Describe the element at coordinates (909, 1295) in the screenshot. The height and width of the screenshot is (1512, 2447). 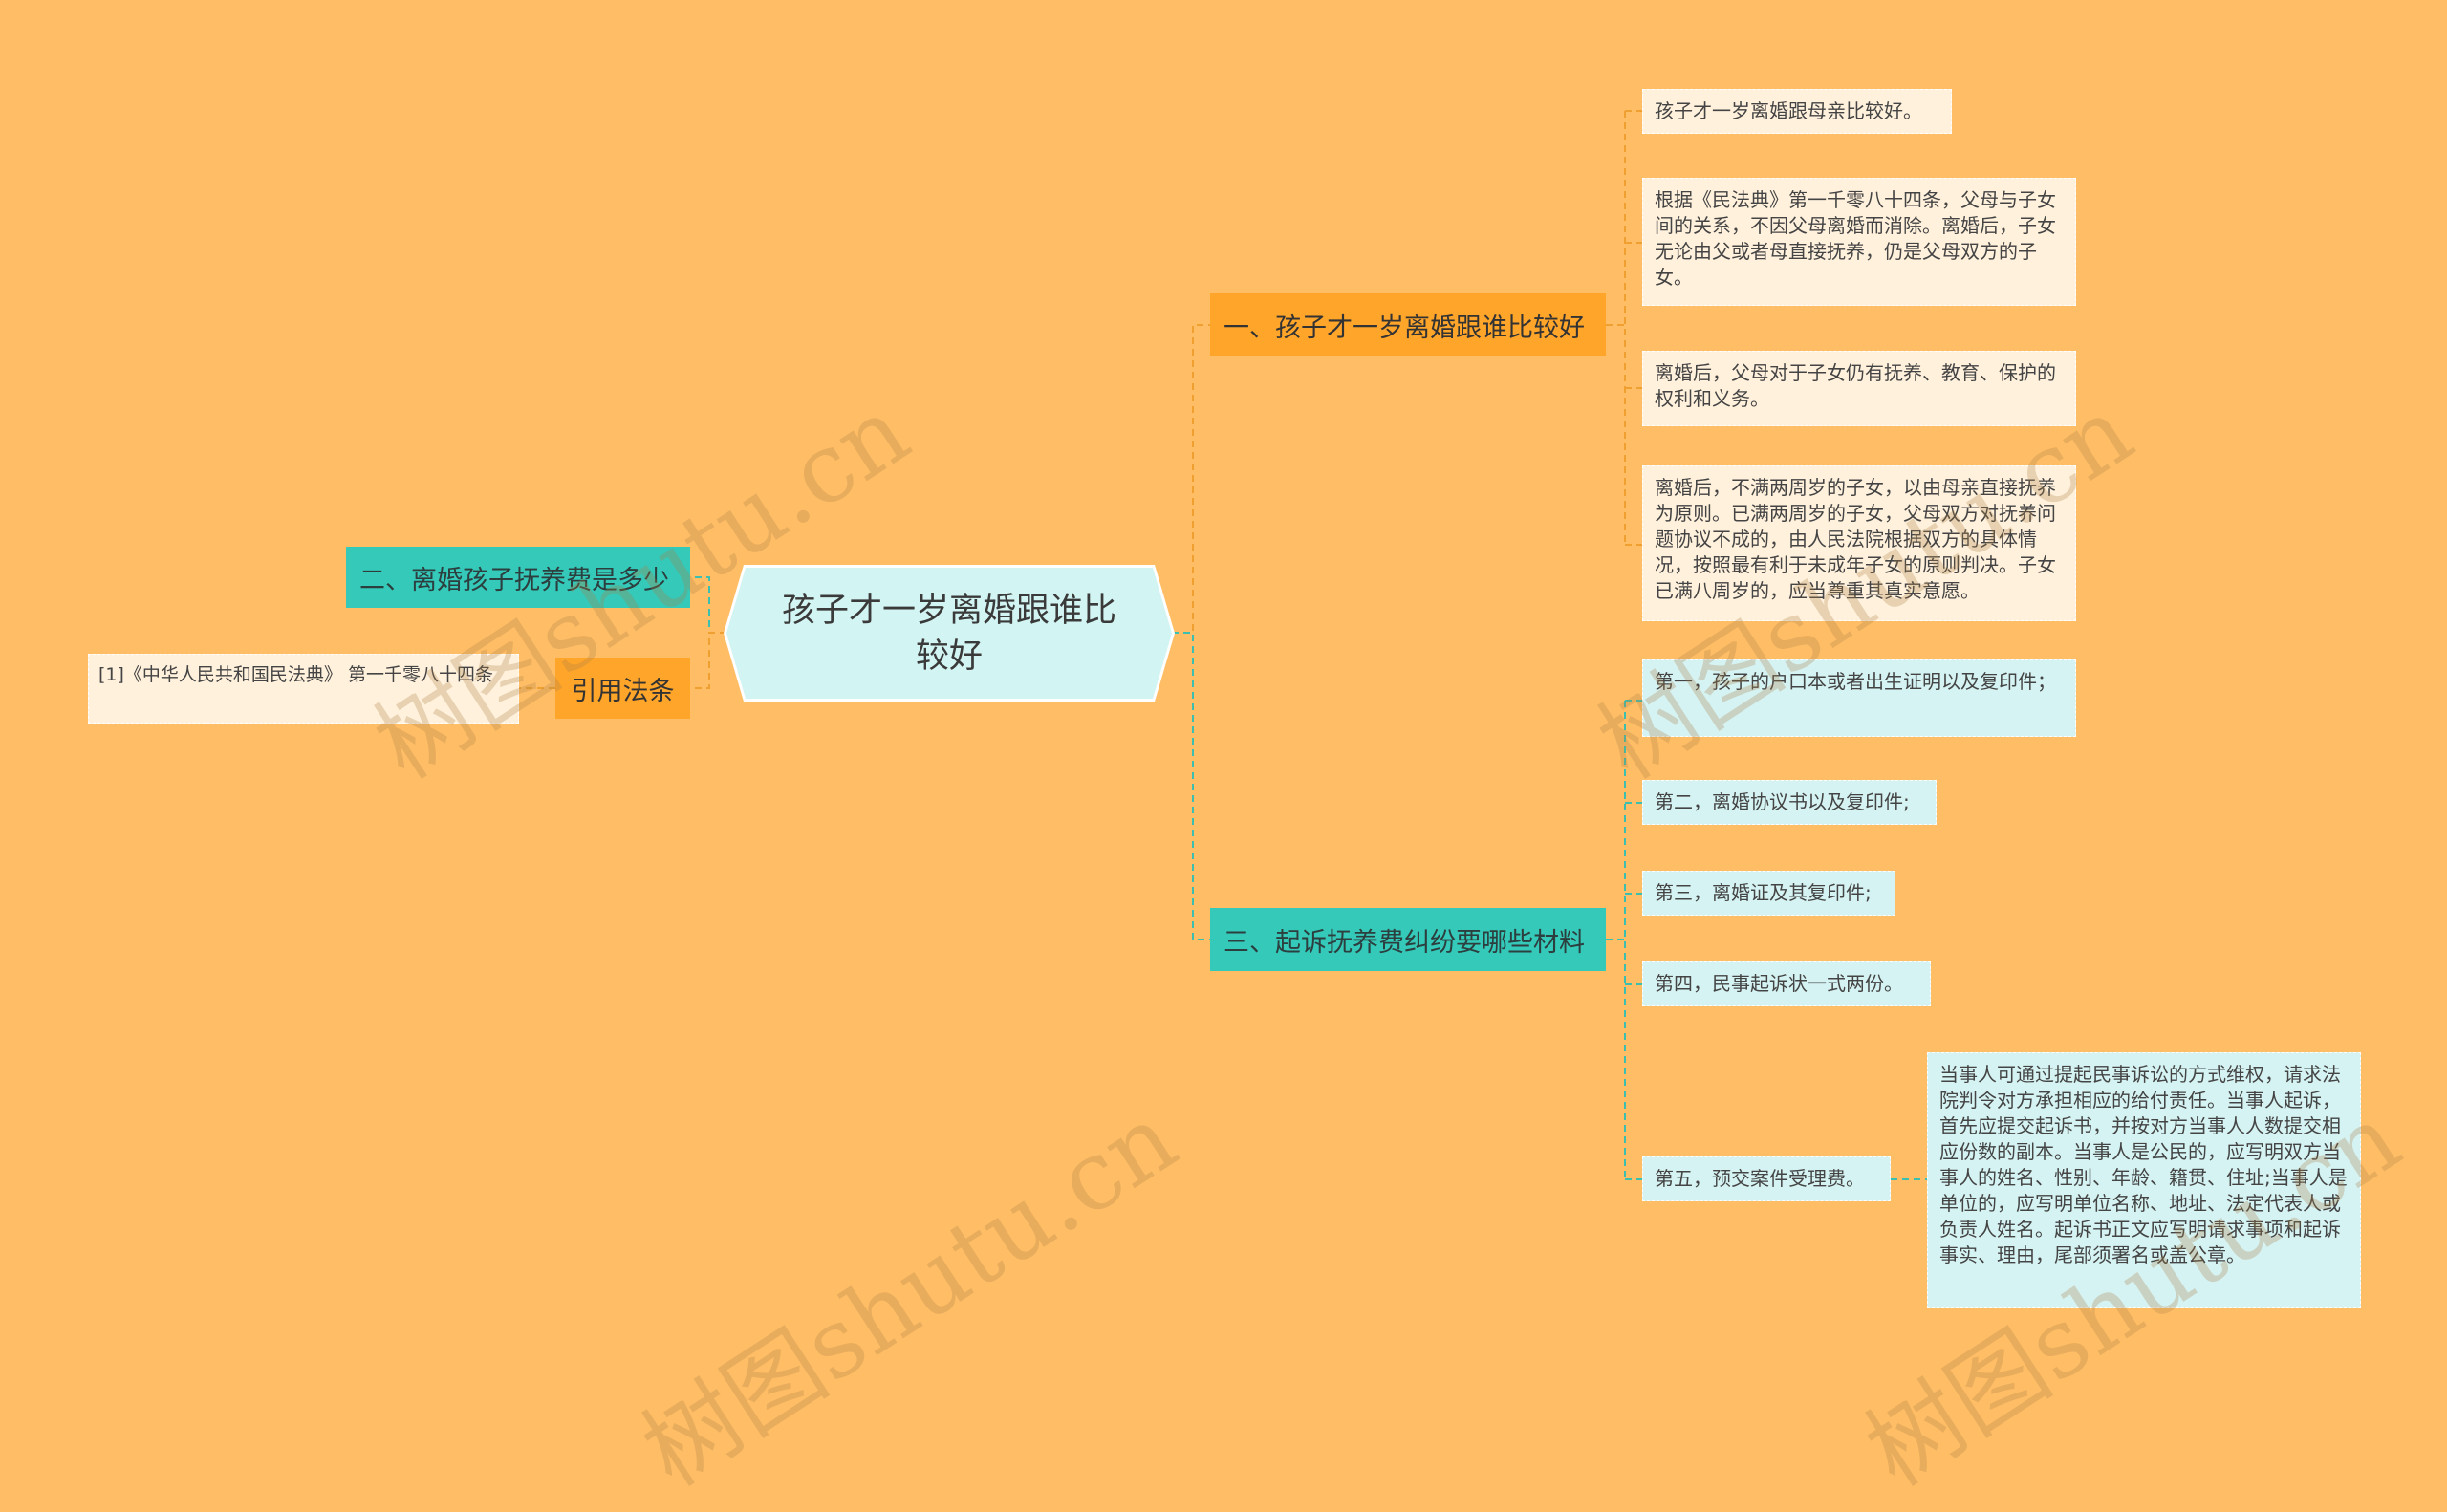
I see `watermark: 树图shutu.cn` at that location.